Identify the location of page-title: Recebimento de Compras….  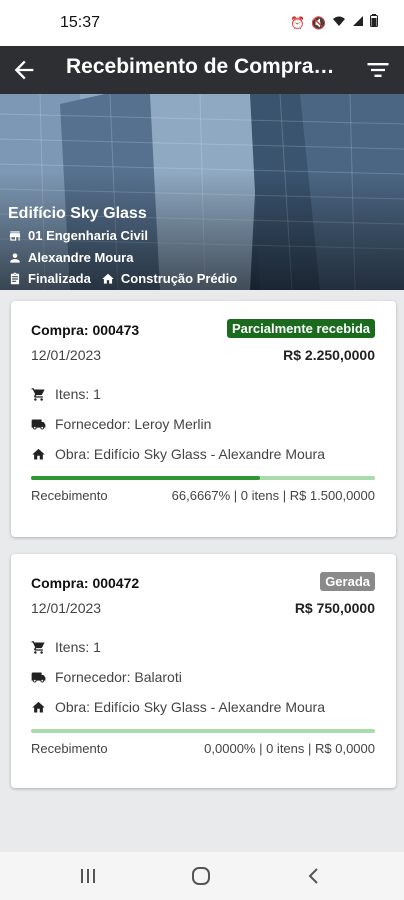
(206, 66).